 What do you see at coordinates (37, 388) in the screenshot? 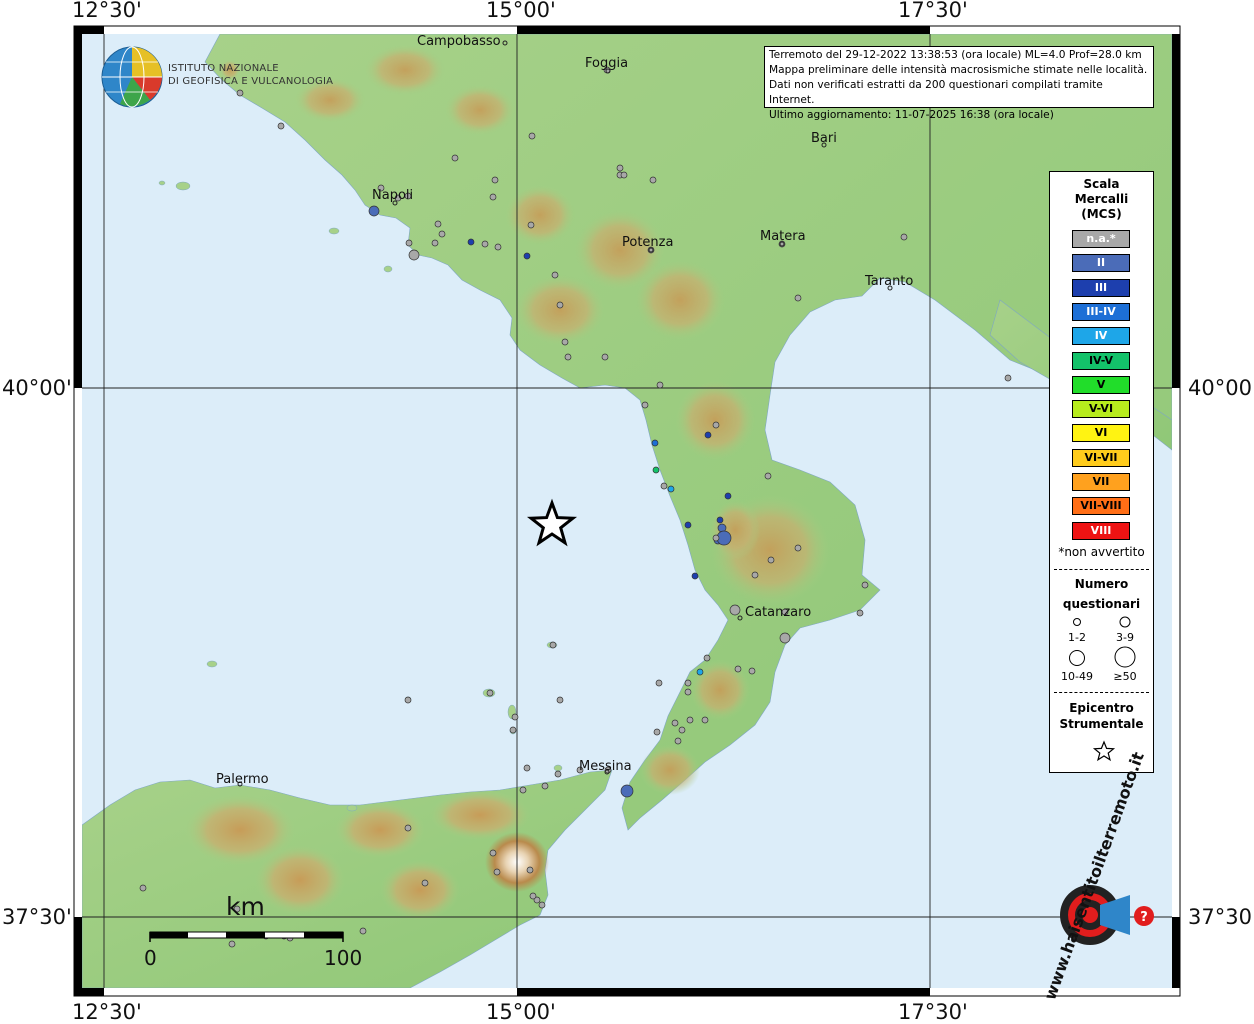
I see `coord-left-4000: 40°00'` at bounding box center [37, 388].